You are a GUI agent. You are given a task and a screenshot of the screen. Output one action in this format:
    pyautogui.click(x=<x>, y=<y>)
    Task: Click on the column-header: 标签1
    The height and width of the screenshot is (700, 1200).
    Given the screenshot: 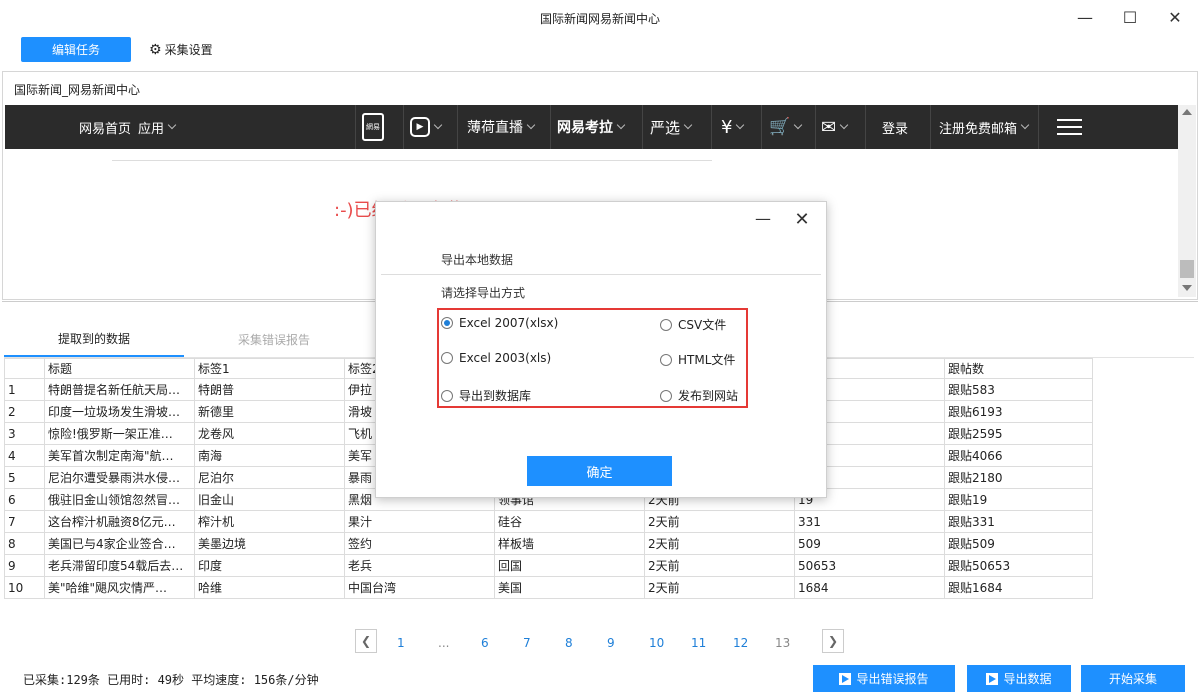 What is the action you would take?
    pyautogui.click(x=269, y=368)
    